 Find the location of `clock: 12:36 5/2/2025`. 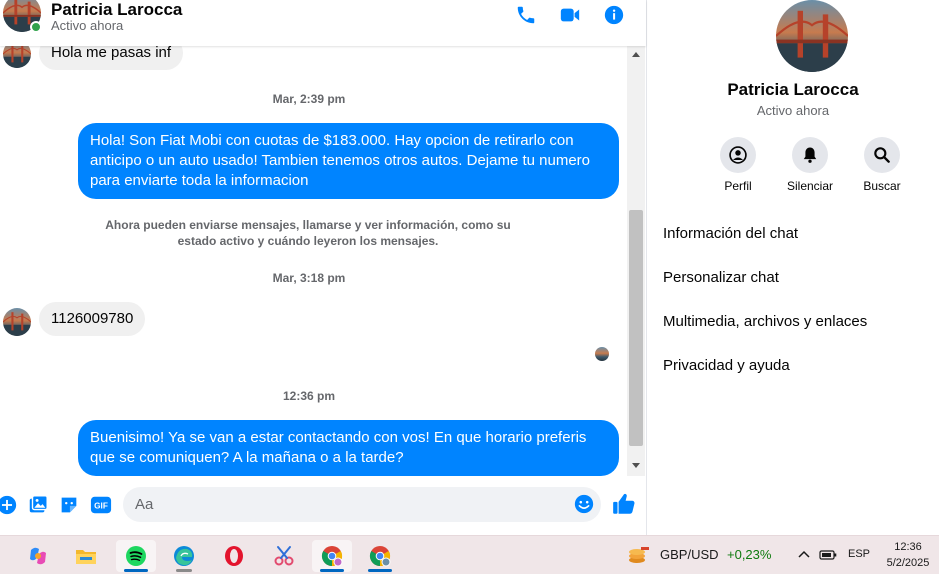

clock: 12:36 5/2/2025 is located at coordinates (908, 555).